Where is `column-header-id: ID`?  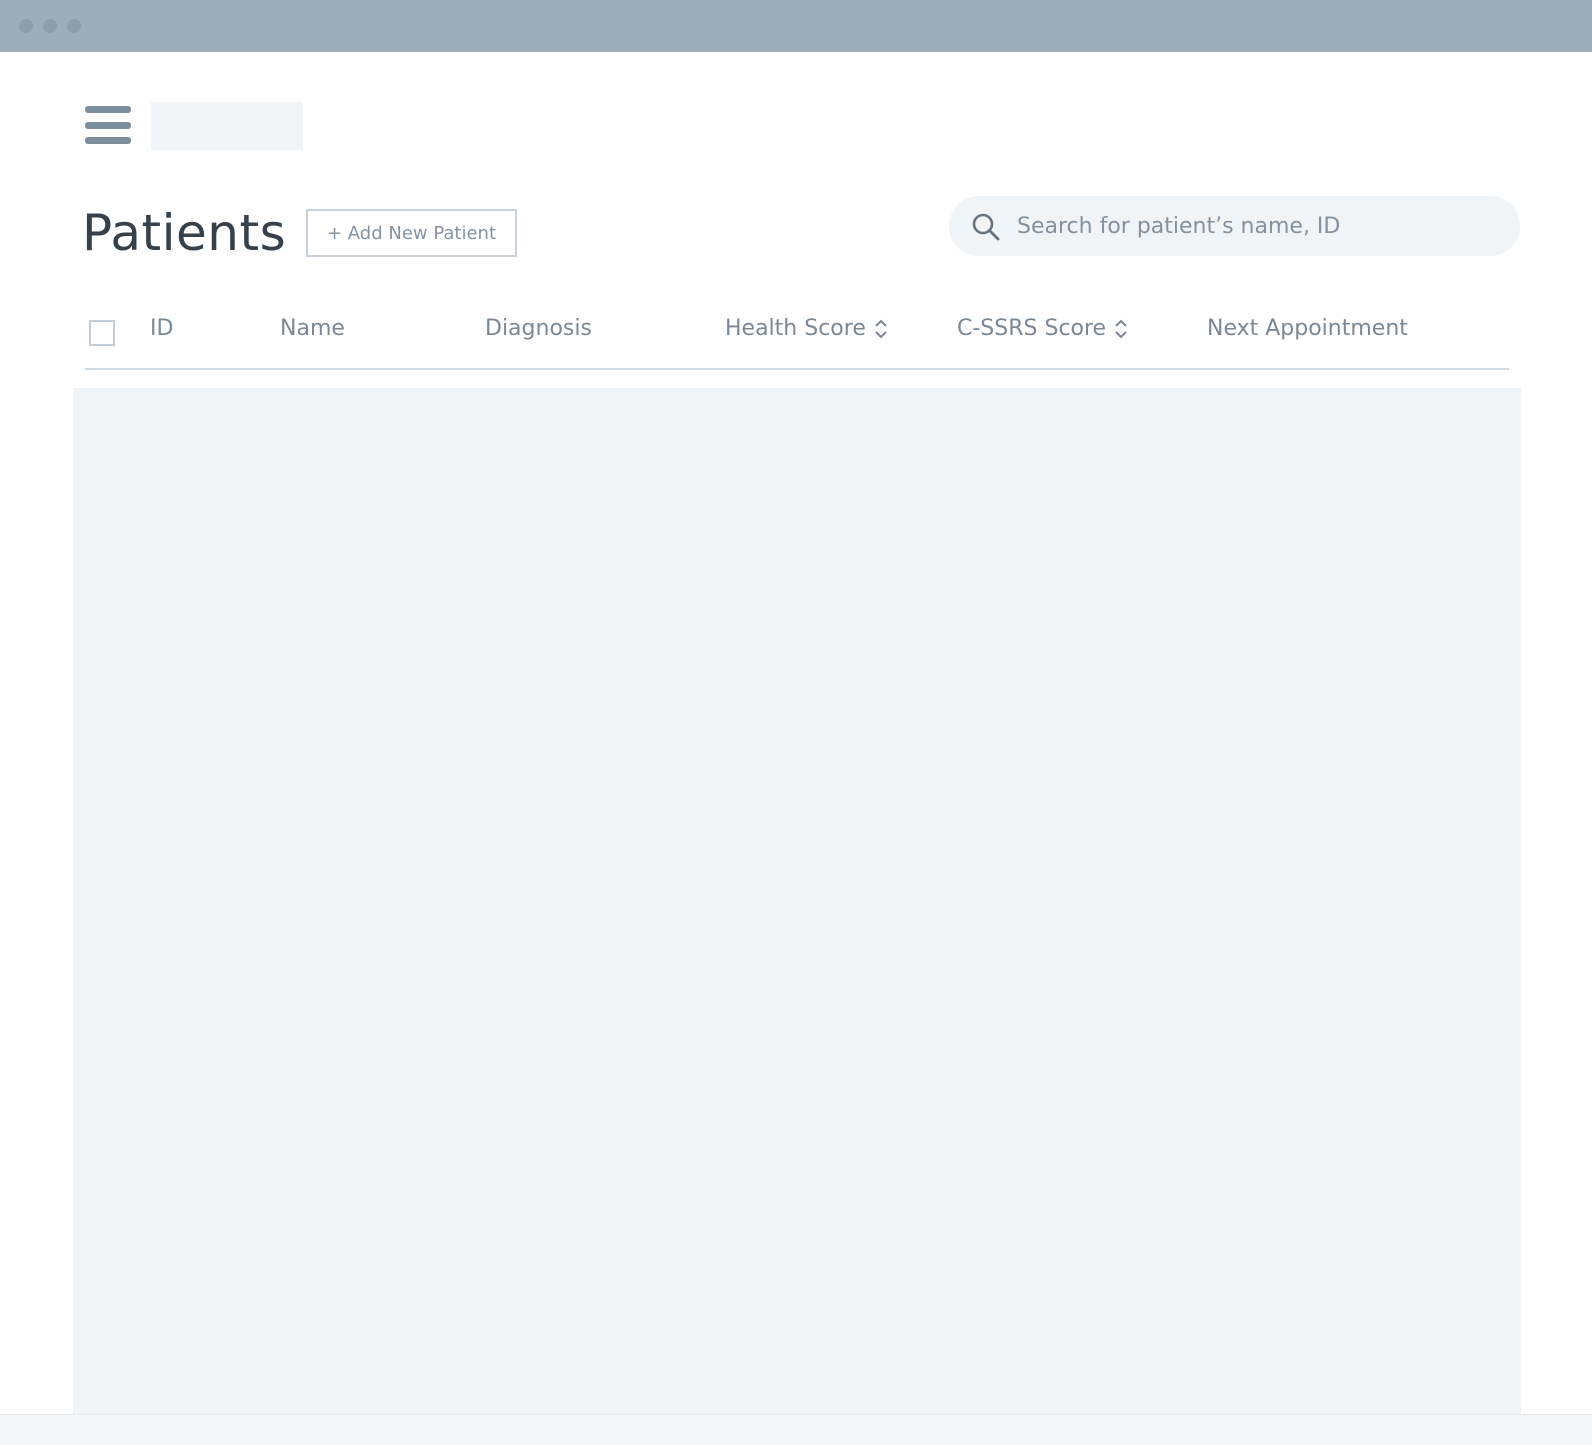
column-header-id: ID is located at coordinates (161, 328).